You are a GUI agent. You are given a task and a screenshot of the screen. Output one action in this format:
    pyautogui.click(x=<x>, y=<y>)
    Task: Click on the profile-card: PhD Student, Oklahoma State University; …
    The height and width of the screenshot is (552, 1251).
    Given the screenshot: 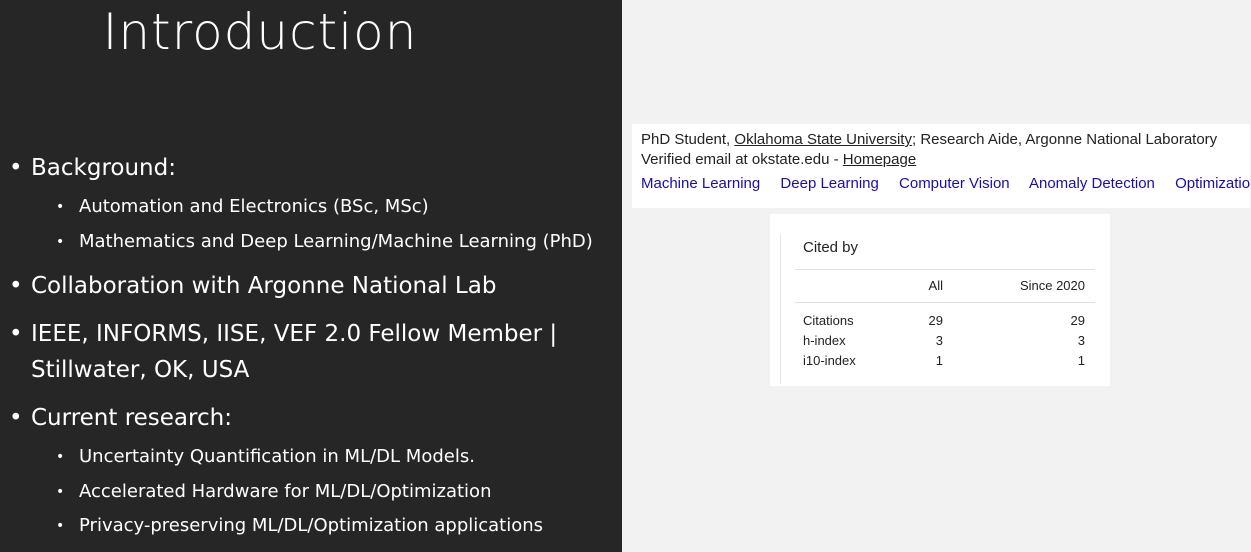 What is the action you would take?
    pyautogui.click(x=941, y=166)
    